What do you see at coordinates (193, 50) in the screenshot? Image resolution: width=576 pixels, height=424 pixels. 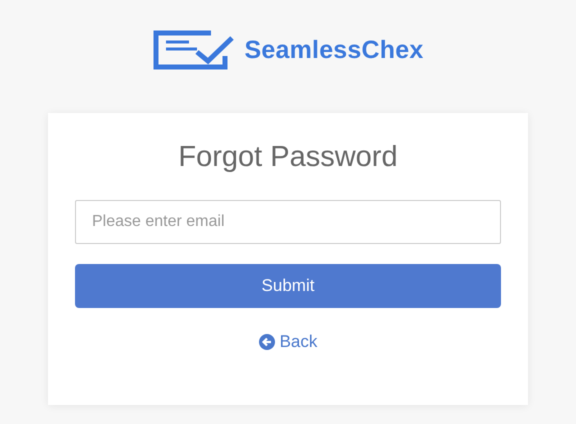 I see `envelope-check-icon` at bounding box center [193, 50].